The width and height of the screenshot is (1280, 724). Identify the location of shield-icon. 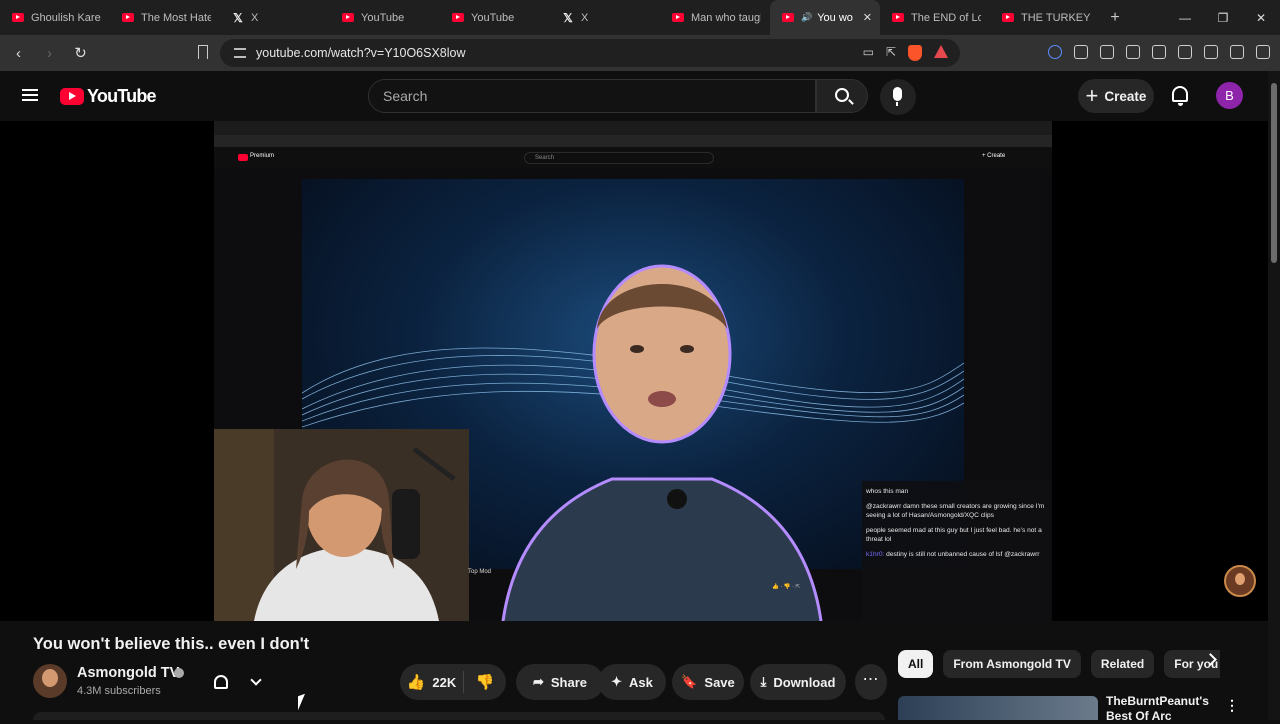
(1237, 52).